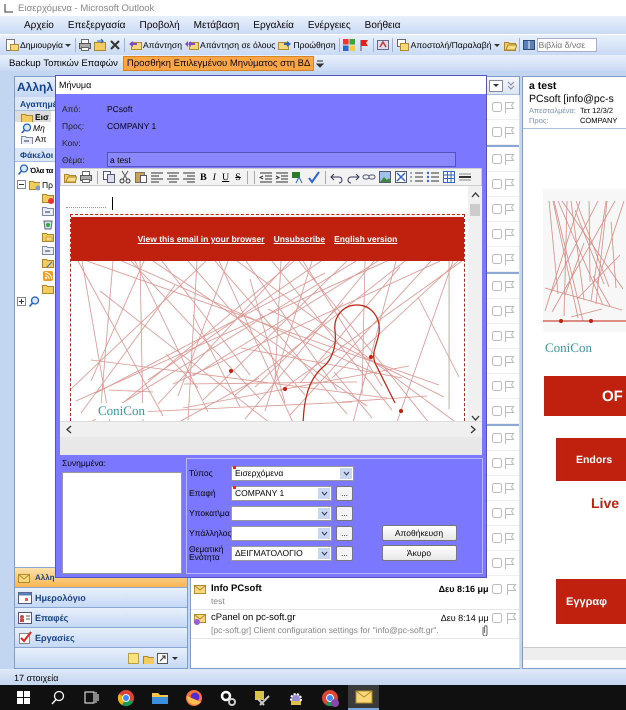 Image resolution: width=626 pixels, height=710 pixels. What do you see at coordinates (157, 177) in the screenshot?
I see `align-left-icon` at bounding box center [157, 177].